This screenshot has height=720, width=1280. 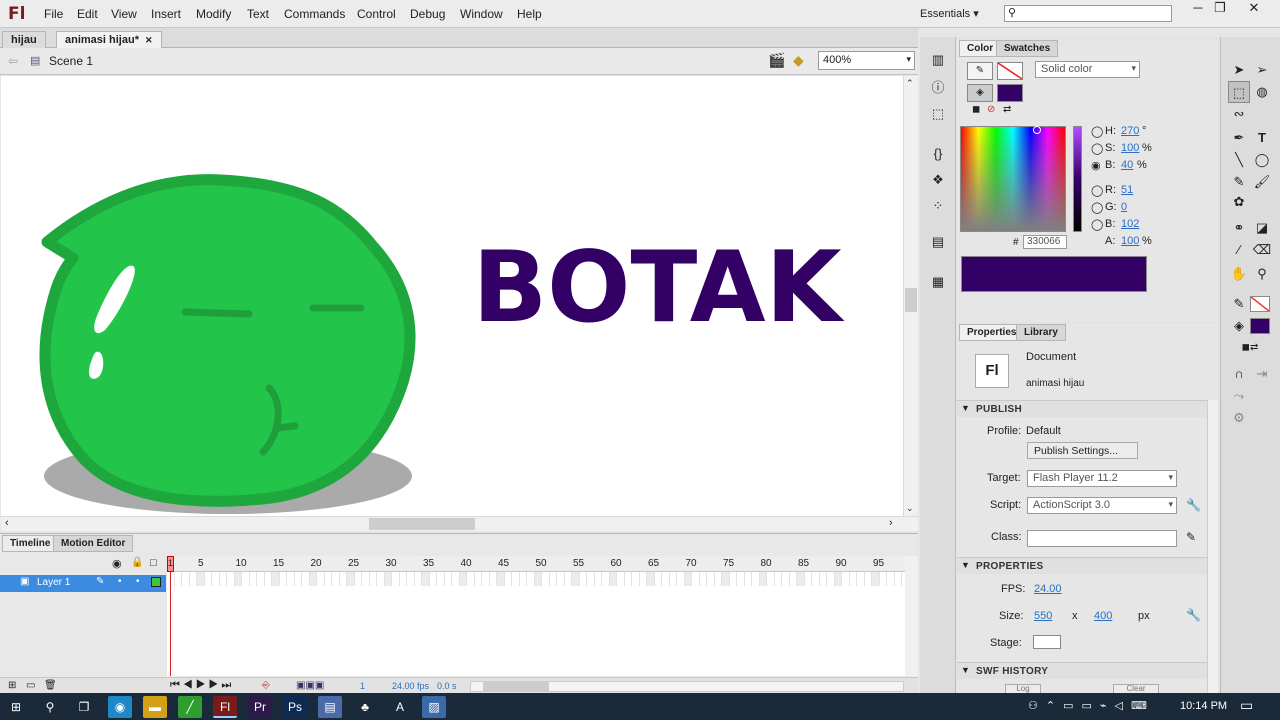 What do you see at coordinates (295, 707) in the screenshot?
I see `photoshop-icon: Ps` at bounding box center [295, 707].